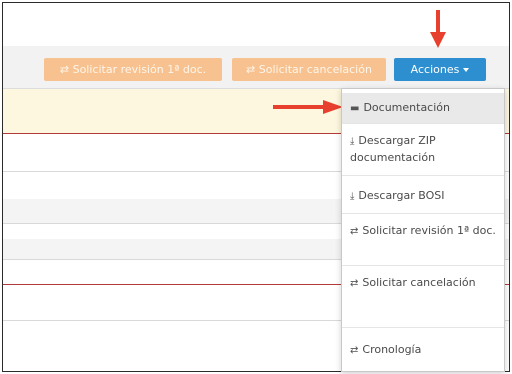 This screenshot has height=374, width=512. Describe the element at coordinates (133, 69) in the screenshot. I see `request-review-button: ⇄ Solicitar revisión 1ª doc.` at that location.